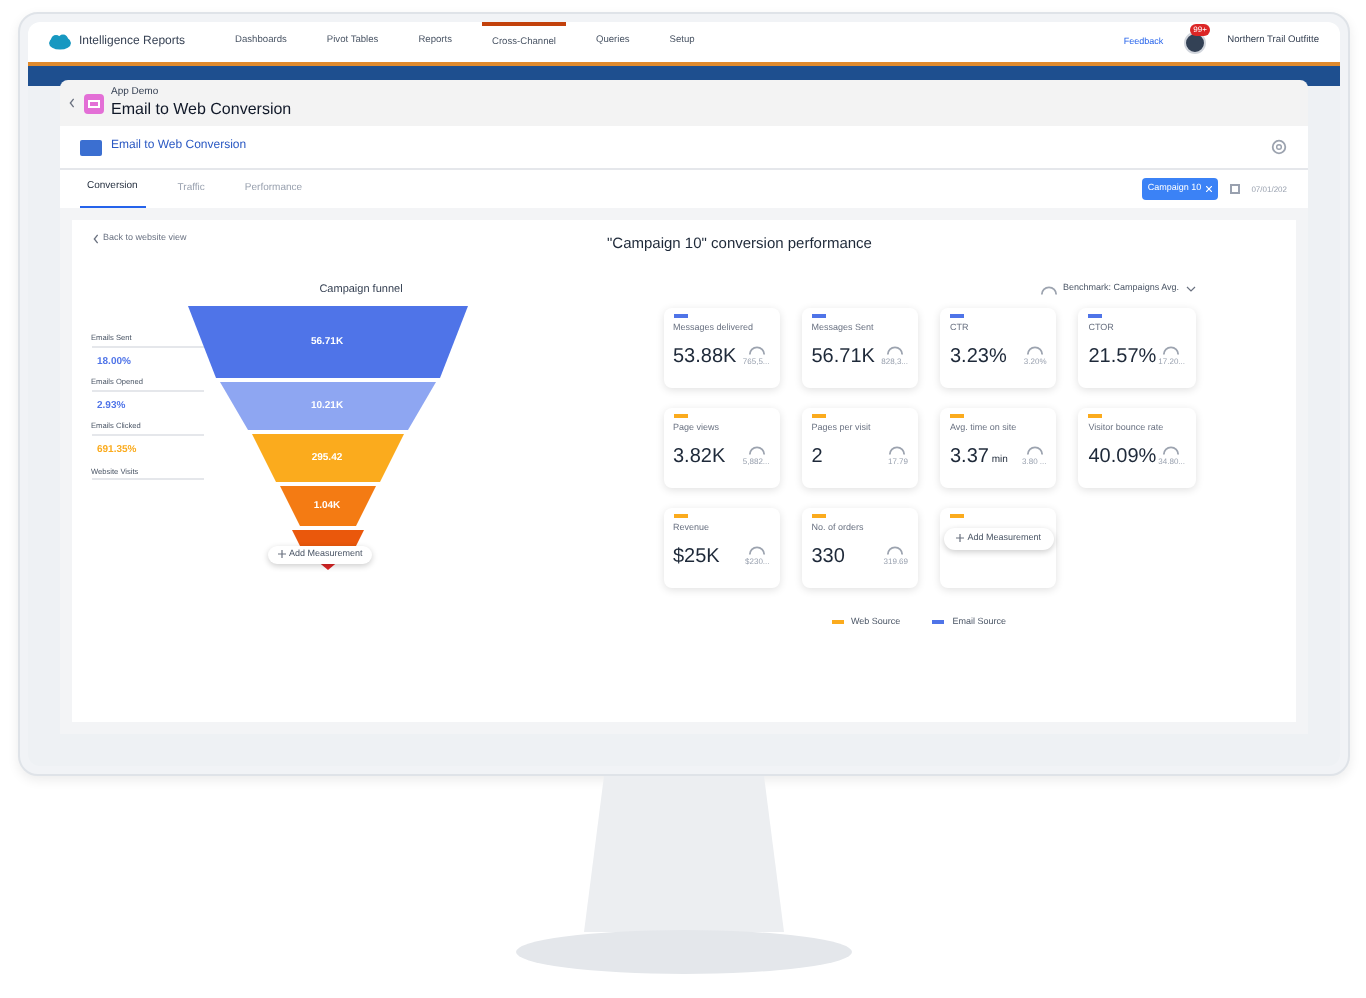  What do you see at coordinates (1278, 147) in the screenshot?
I see `settings-icon` at bounding box center [1278, 147].